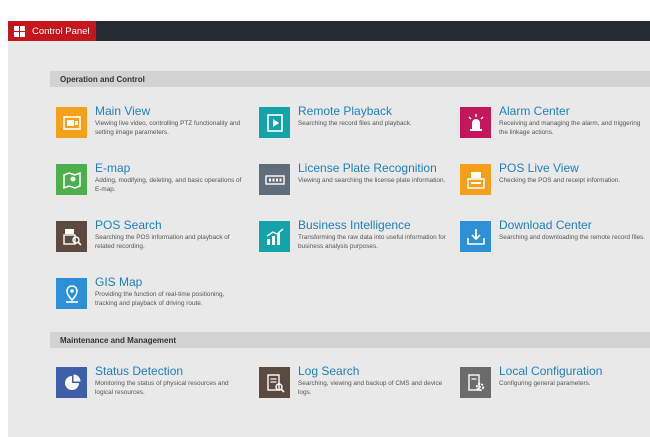 The height and width of the screenshot is (437, 650). Describe the element at coordinates (61, 31) in the screenshot. I see `tab-label: Control Panel` at that location.